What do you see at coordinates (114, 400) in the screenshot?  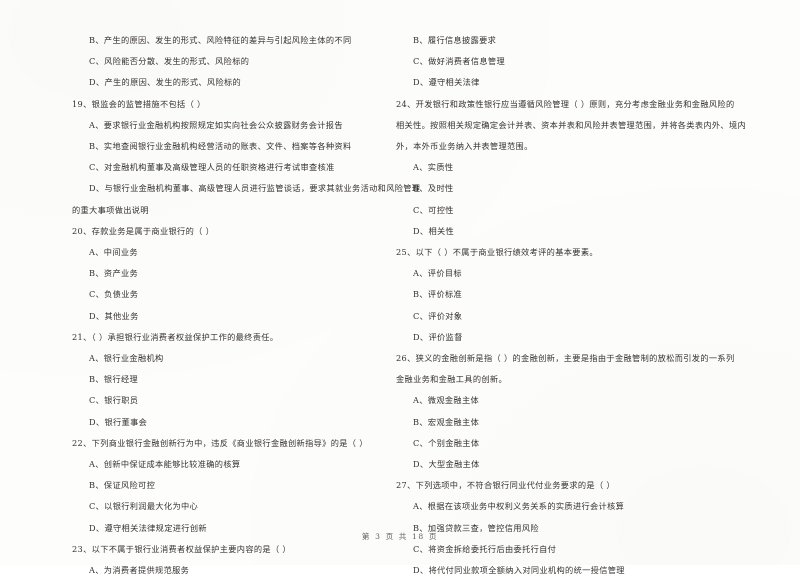 I see `q21-opt-c: C、银行职员` at bounding box center [114, 400].